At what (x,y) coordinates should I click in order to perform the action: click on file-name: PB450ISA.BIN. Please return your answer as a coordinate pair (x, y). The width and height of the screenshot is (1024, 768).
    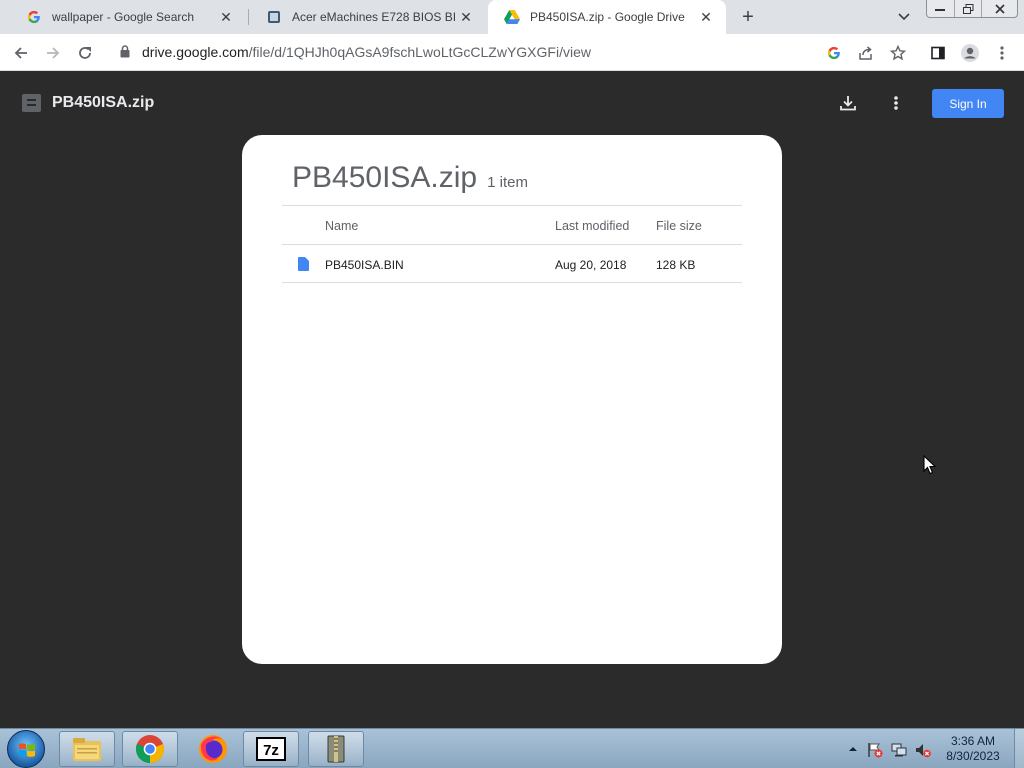
    Looking at the image, I should click on (364, 265).